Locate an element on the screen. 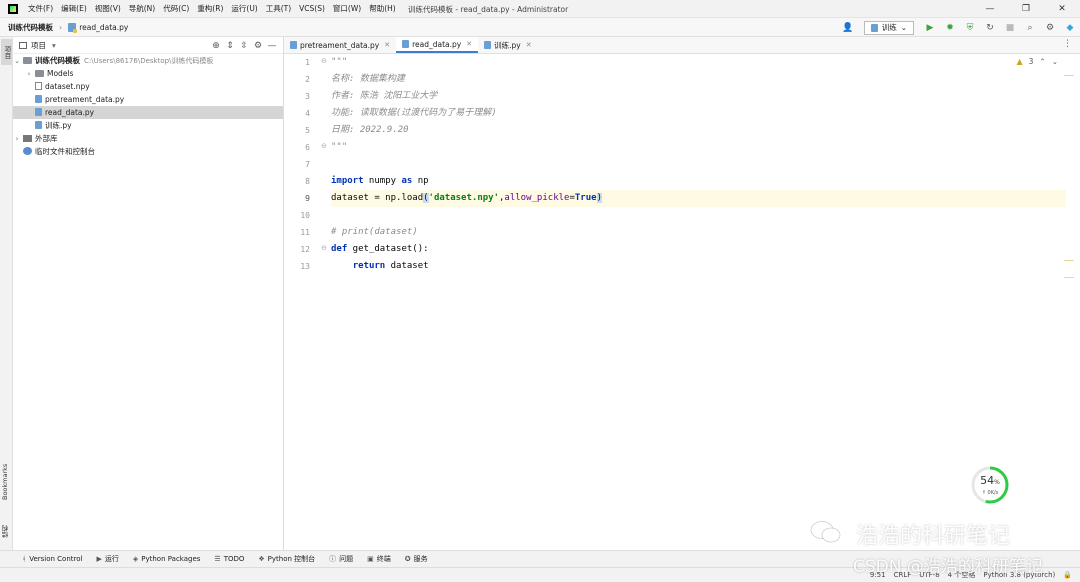 This screenshot has height=582, width=1080. warning-icon: ▲ is located at coordinates (1019, 61).